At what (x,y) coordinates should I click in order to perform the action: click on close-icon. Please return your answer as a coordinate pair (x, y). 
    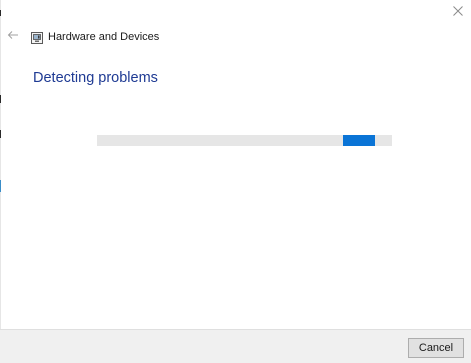
    Looking at the image, I should click on (458, 12).